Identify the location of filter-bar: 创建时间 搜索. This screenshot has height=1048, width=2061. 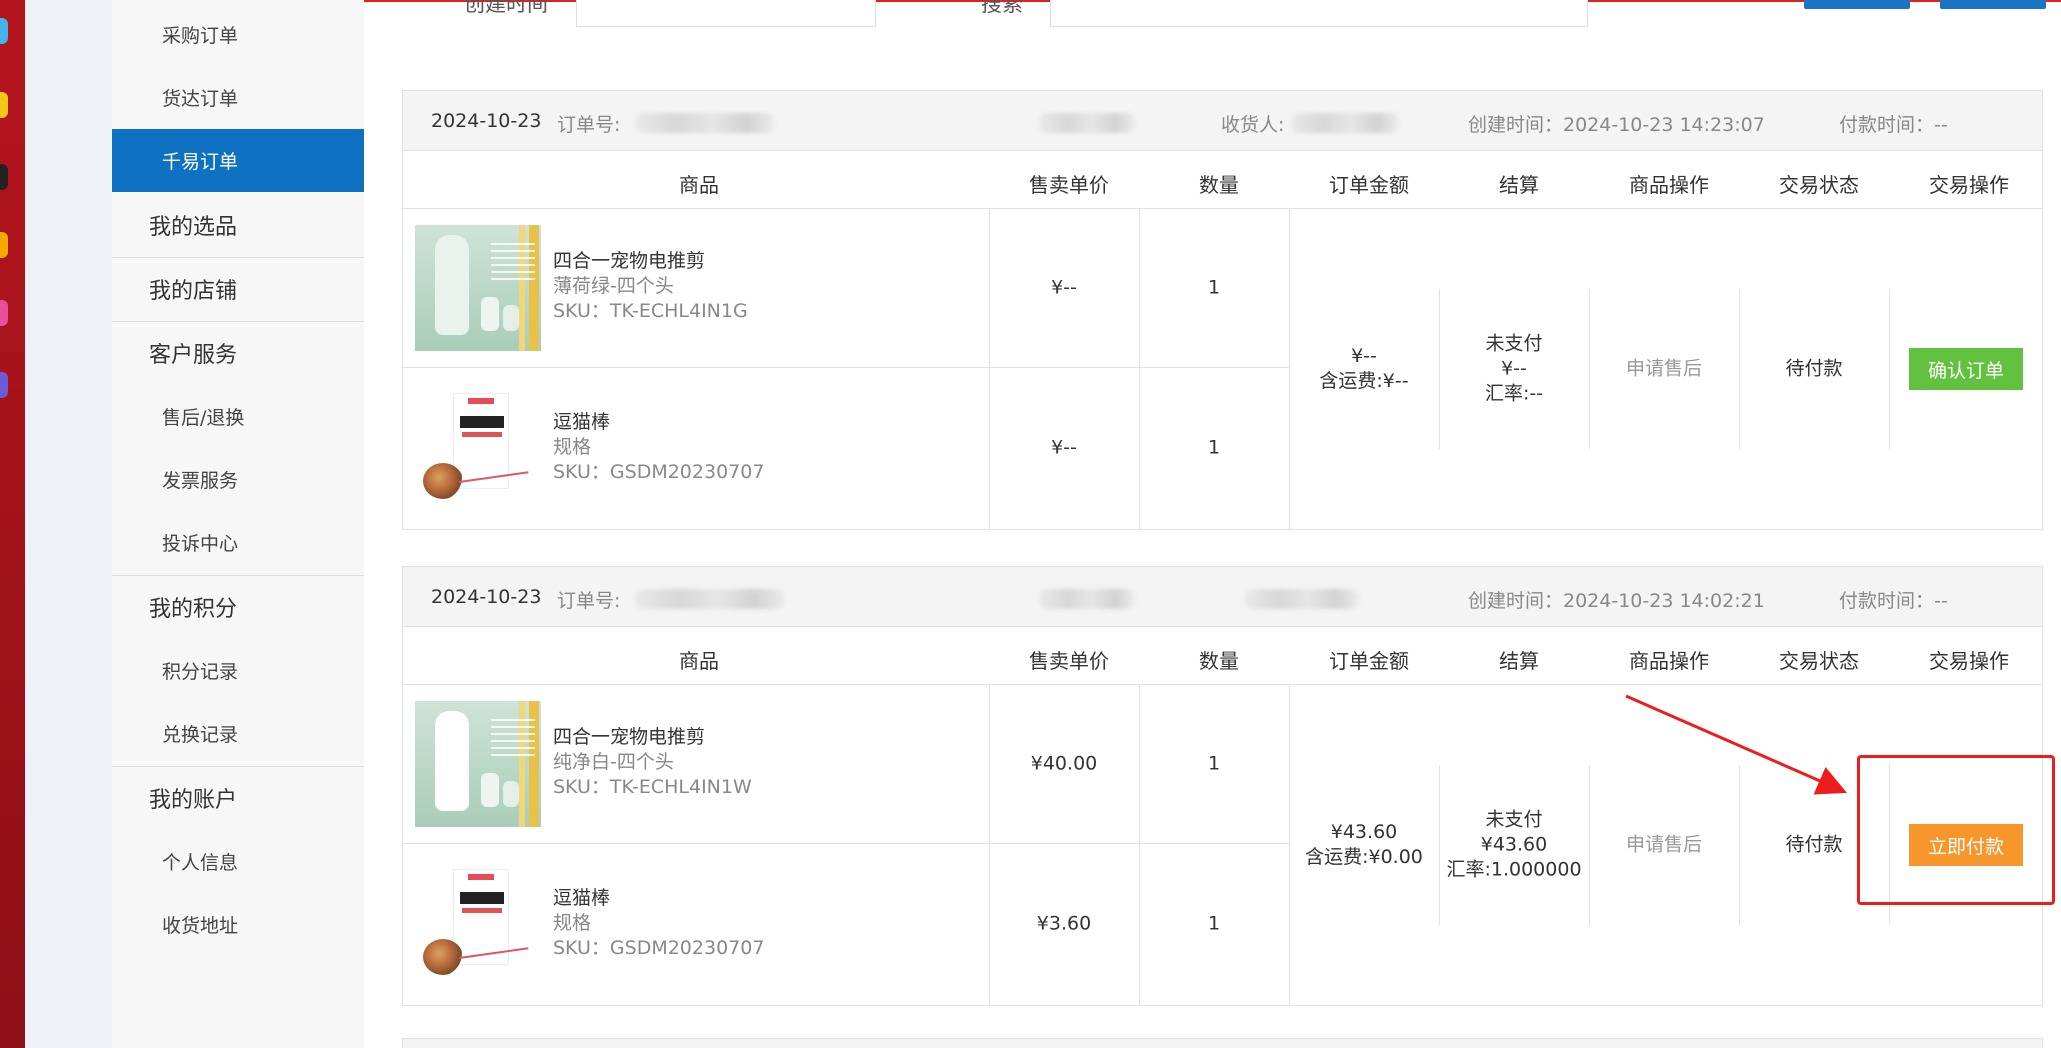
(1212, 15).